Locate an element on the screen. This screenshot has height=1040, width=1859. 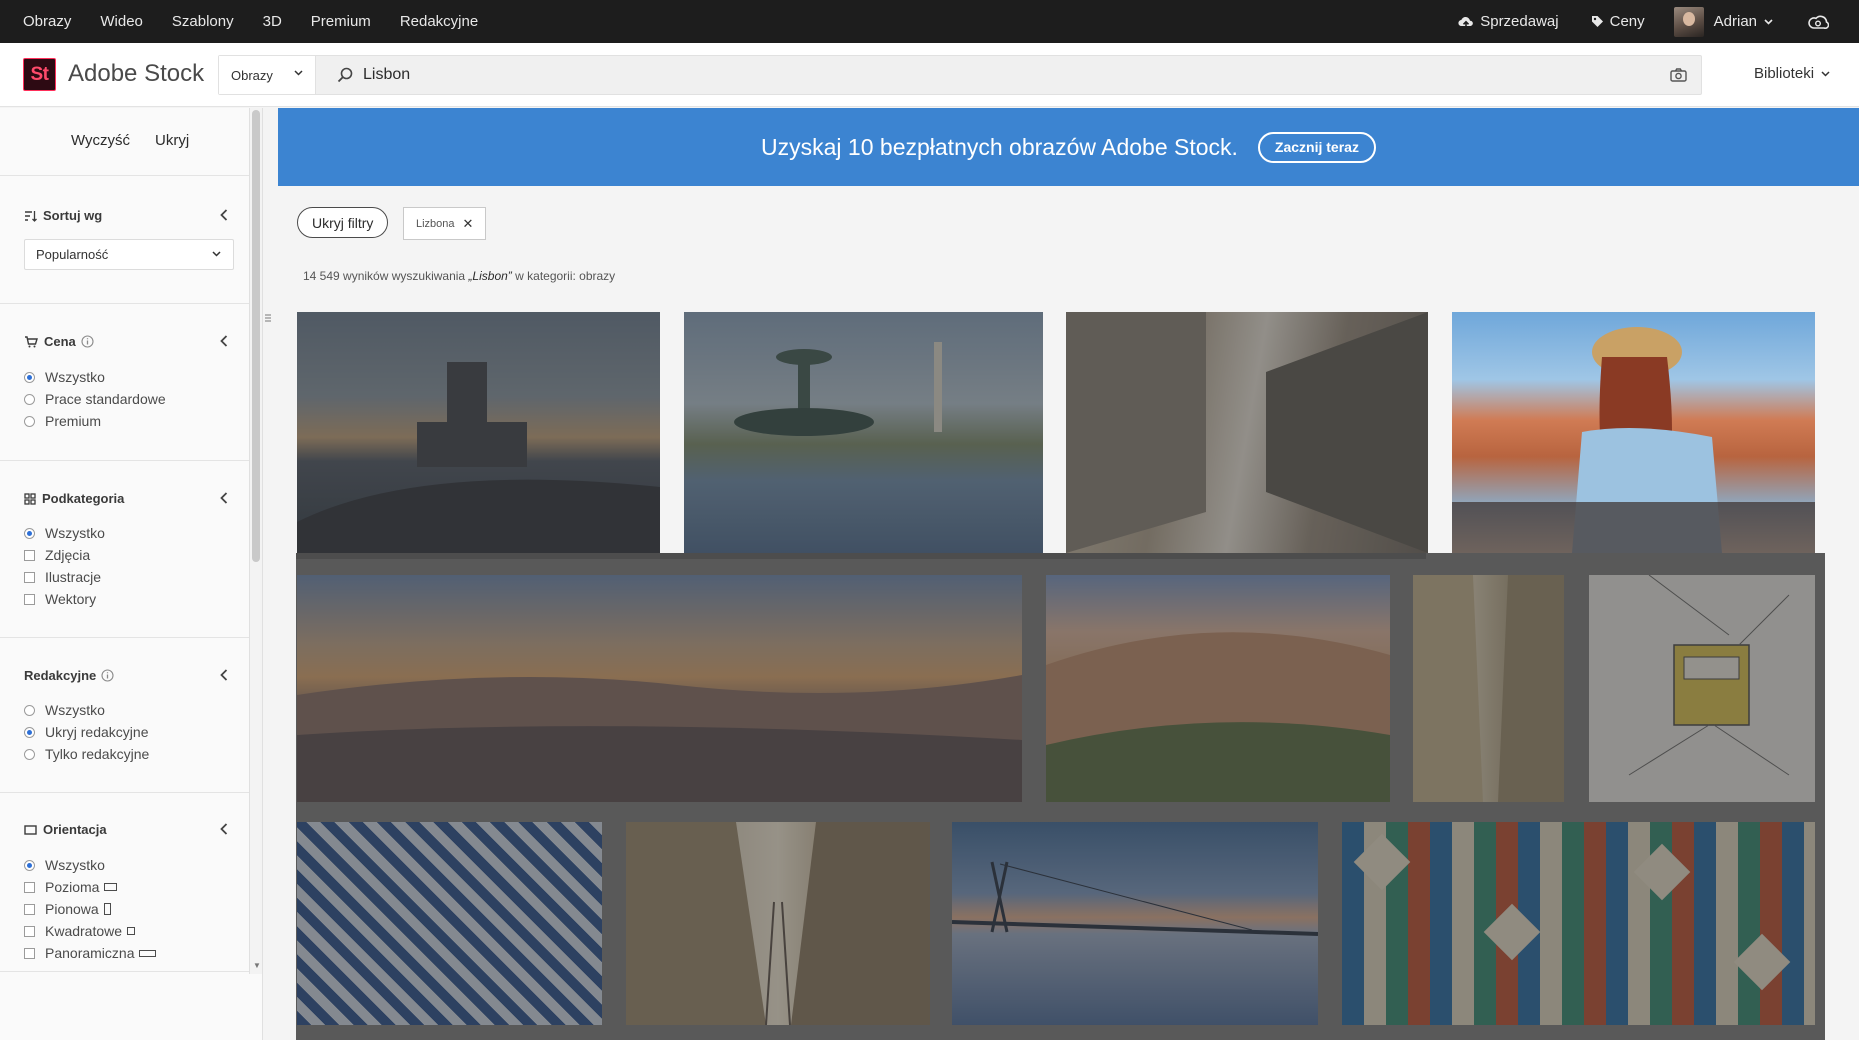
editorial-heading: Redakcyjne is located at coordinates (72, 675).